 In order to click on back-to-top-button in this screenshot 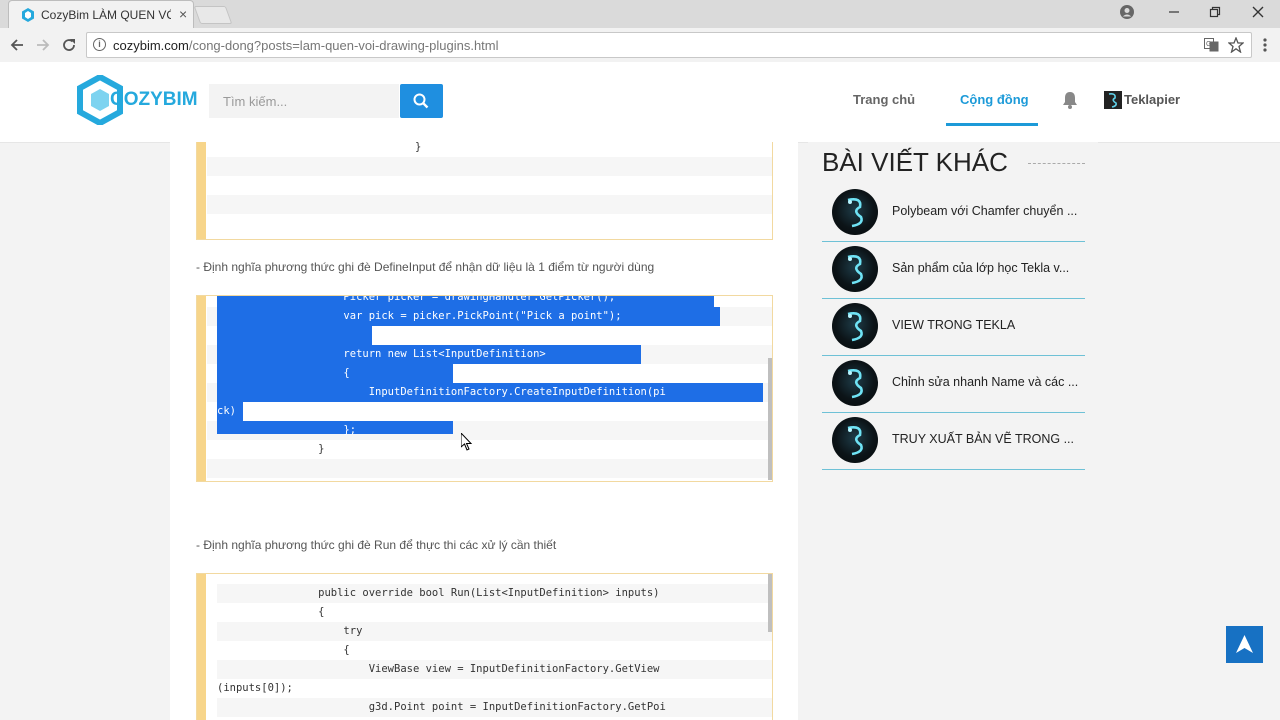, I will do `click(1244, 644)`.